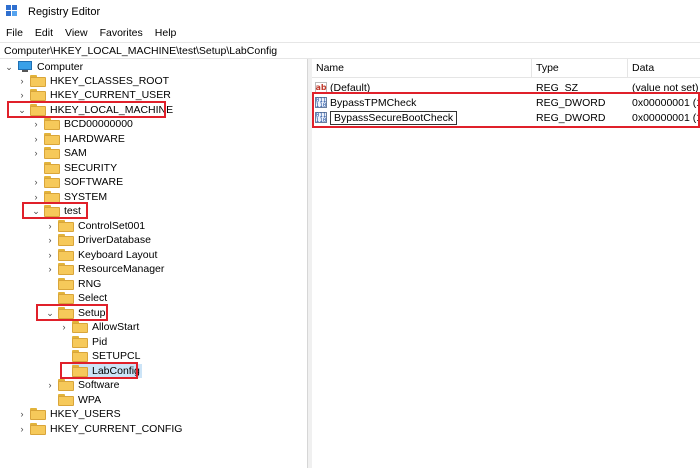 The width and height of the screenshot is (700, 468). What do you see at coordinates (330, 68) in the screenshot?
I see `column-header-label: Name` at bounding box center [330, 68].